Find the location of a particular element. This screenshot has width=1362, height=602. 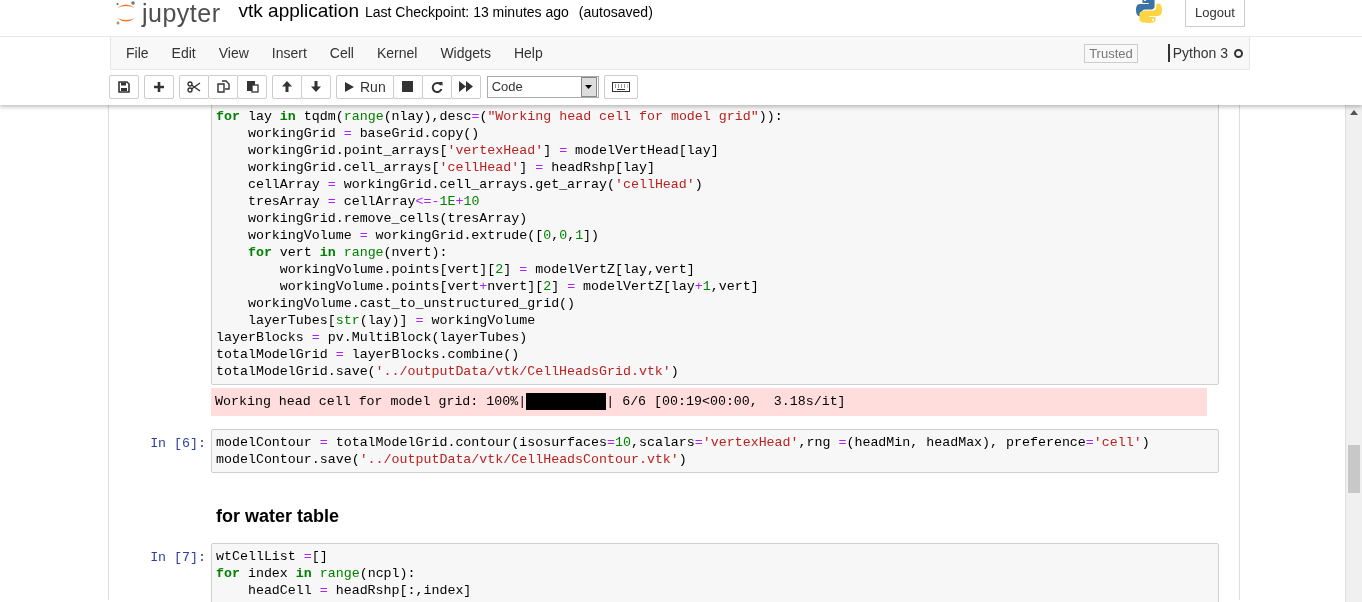

jupyter-logo-icon is located at coordinates (126, 13).